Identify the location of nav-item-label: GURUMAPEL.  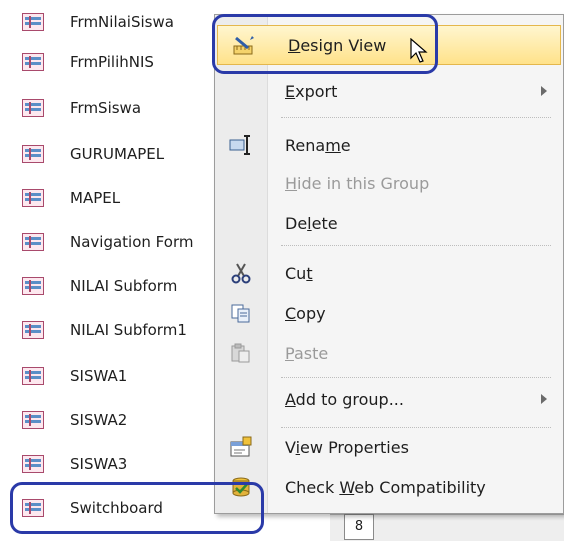
(117, 154).